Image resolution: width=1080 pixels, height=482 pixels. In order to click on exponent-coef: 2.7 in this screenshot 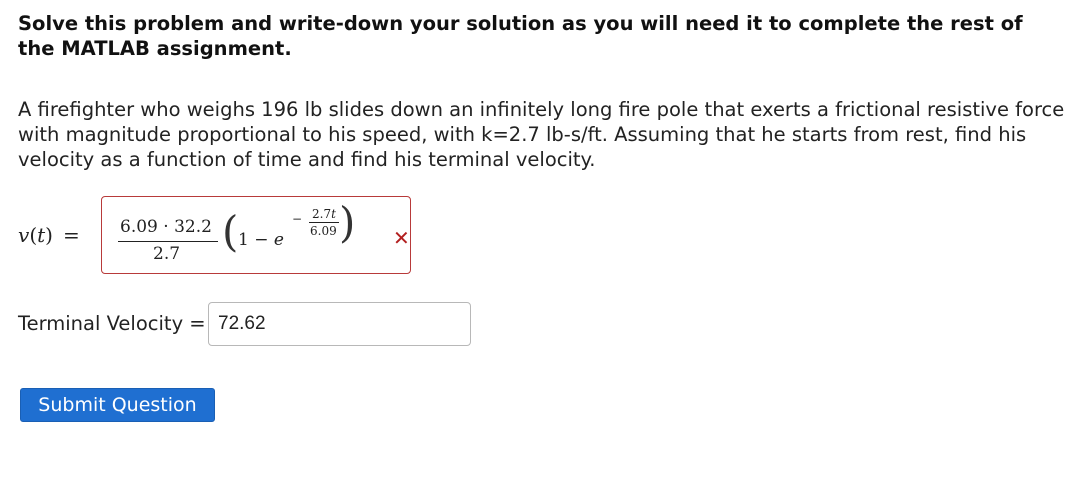, I will do `click(322, 214)`.